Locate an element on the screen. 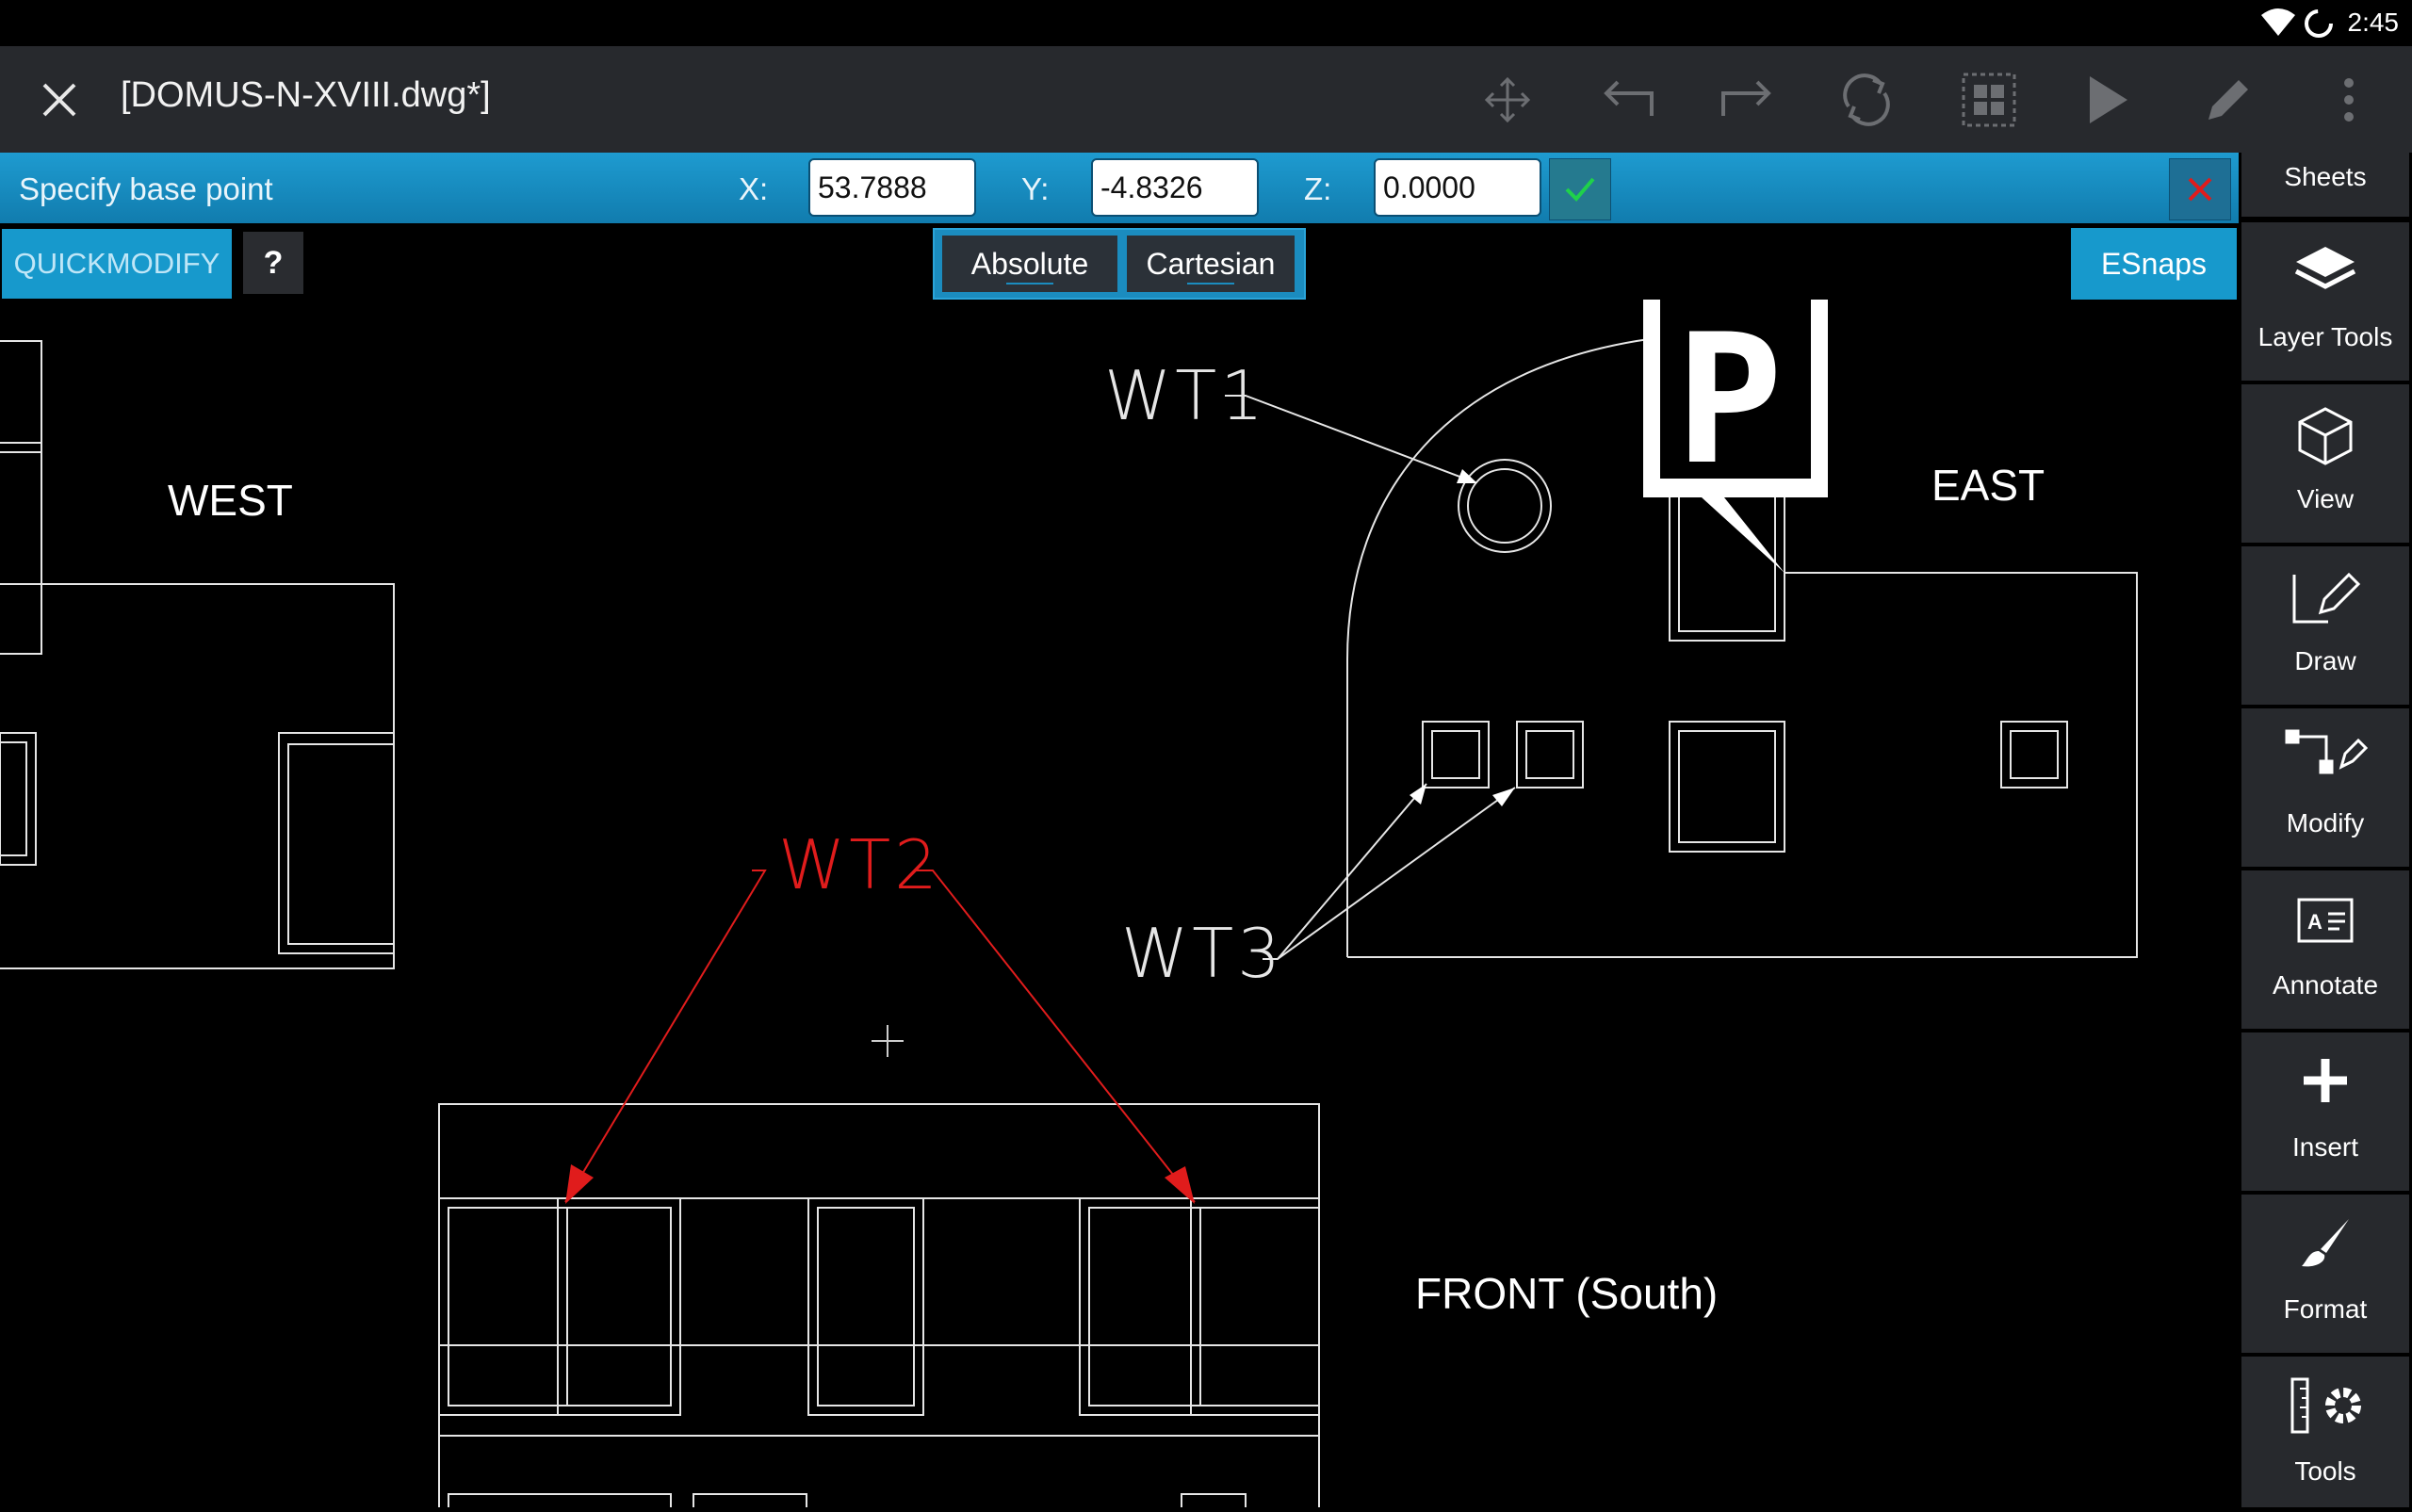 The height and width of the screenshot is (1512, 2412). layers-icon is located at coordinates (2325, 268).